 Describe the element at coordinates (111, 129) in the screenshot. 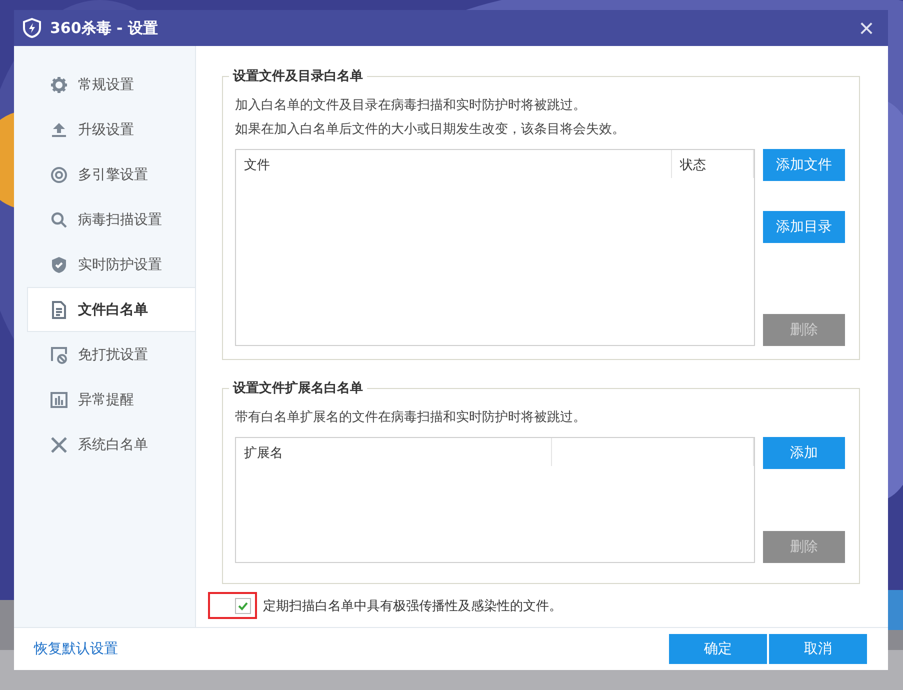

I see `sidebar-item: 升级设置` at that location.